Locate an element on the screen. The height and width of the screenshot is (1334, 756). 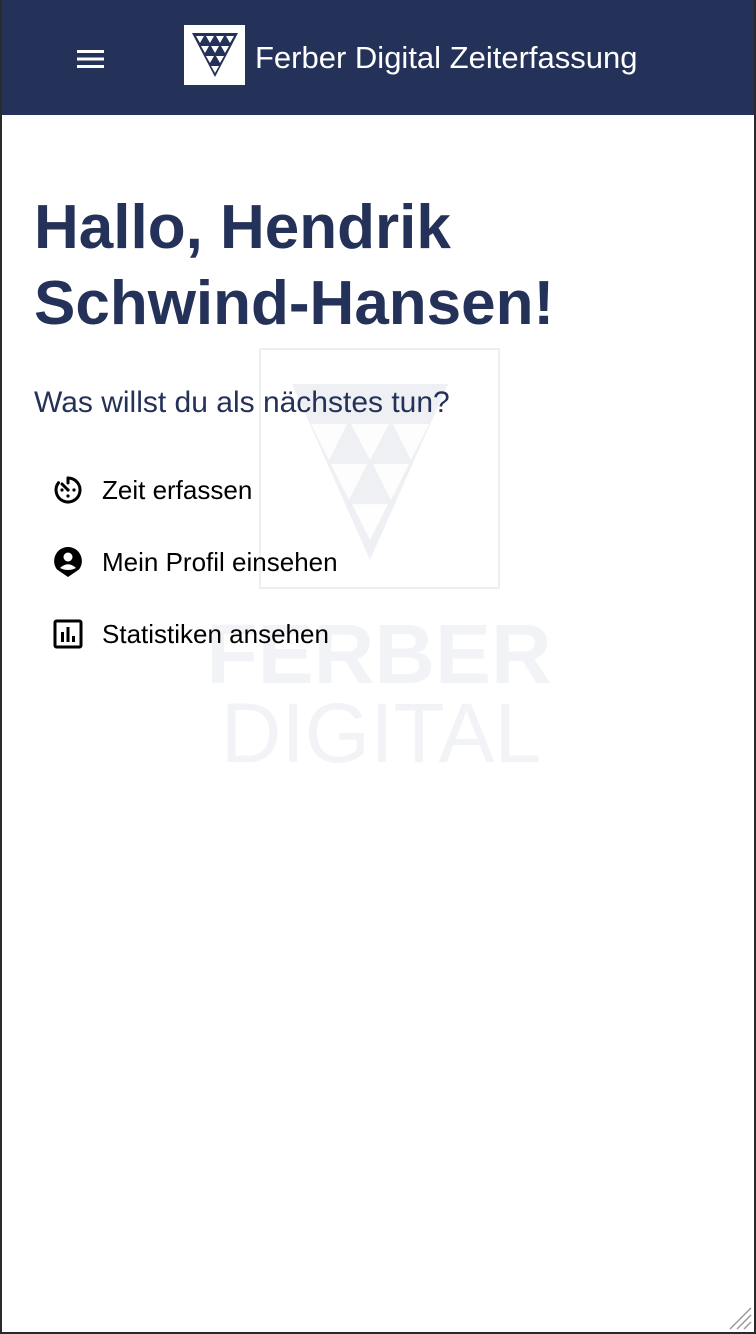
action-label: Zeit erfassen is located at coordinates (177, 490).